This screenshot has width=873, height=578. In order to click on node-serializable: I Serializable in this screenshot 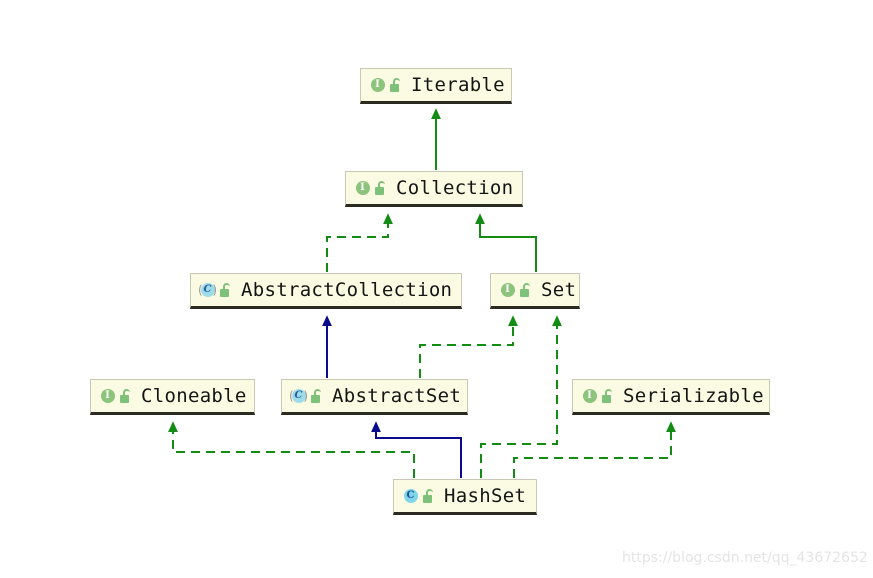, I will do `click(671, 397)`.